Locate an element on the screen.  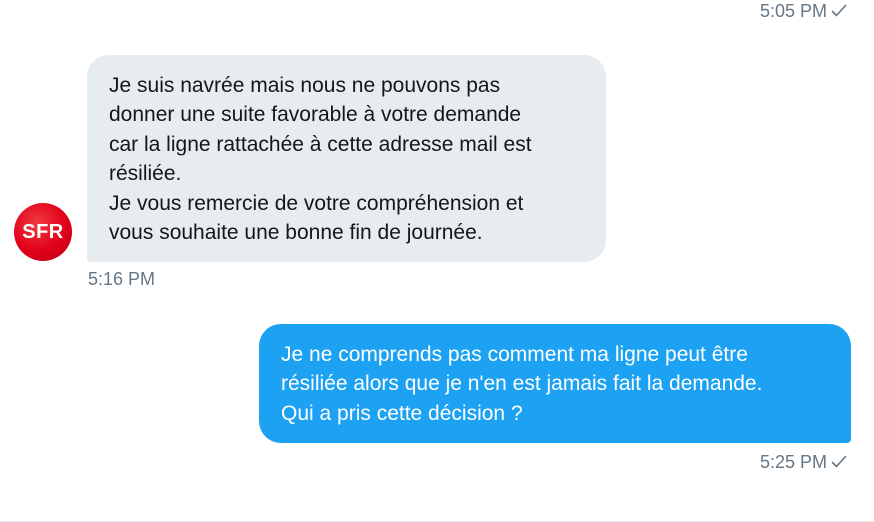
avatar-text: SFR is located at coordinates (43, 231).